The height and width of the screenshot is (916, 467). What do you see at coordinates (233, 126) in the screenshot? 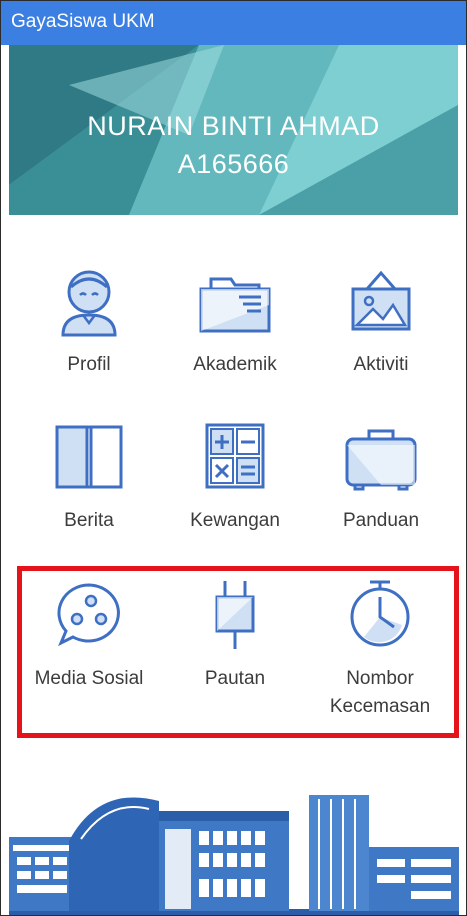
I see `student-name: NURAIN BINTI AHMAD` at bounding box center [233, 126].